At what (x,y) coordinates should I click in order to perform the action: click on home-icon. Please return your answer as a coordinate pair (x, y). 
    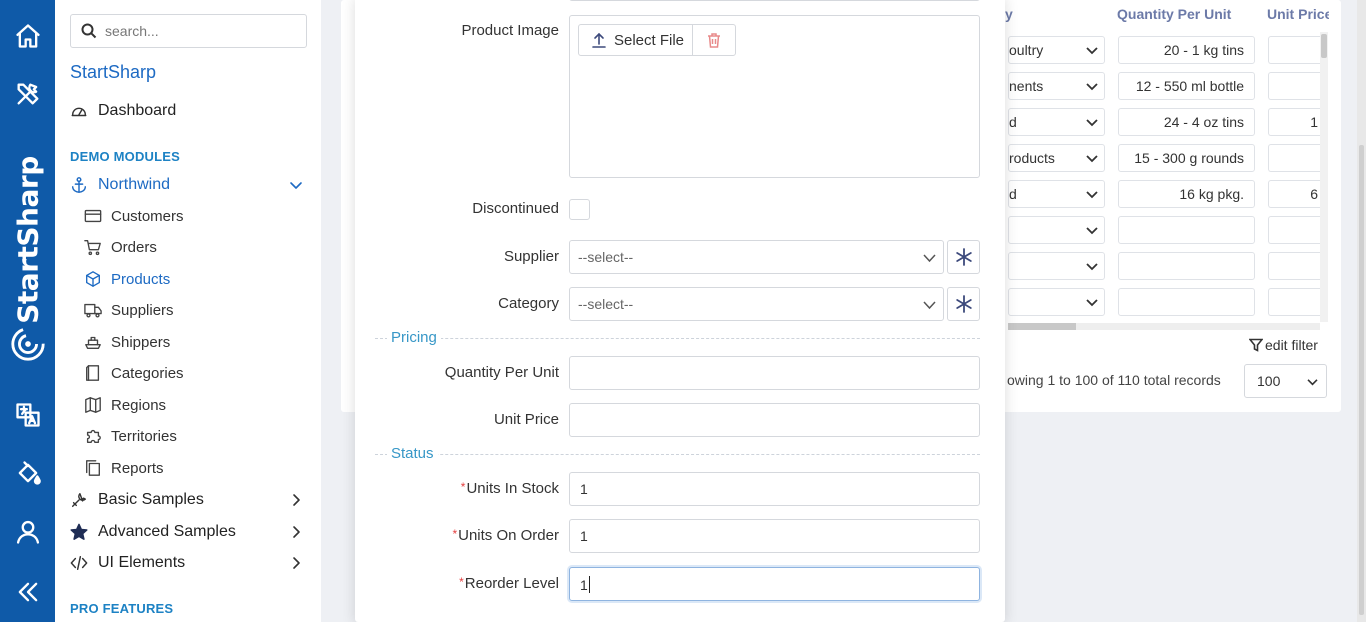
    Looking at the image, I should click on (28, 36).